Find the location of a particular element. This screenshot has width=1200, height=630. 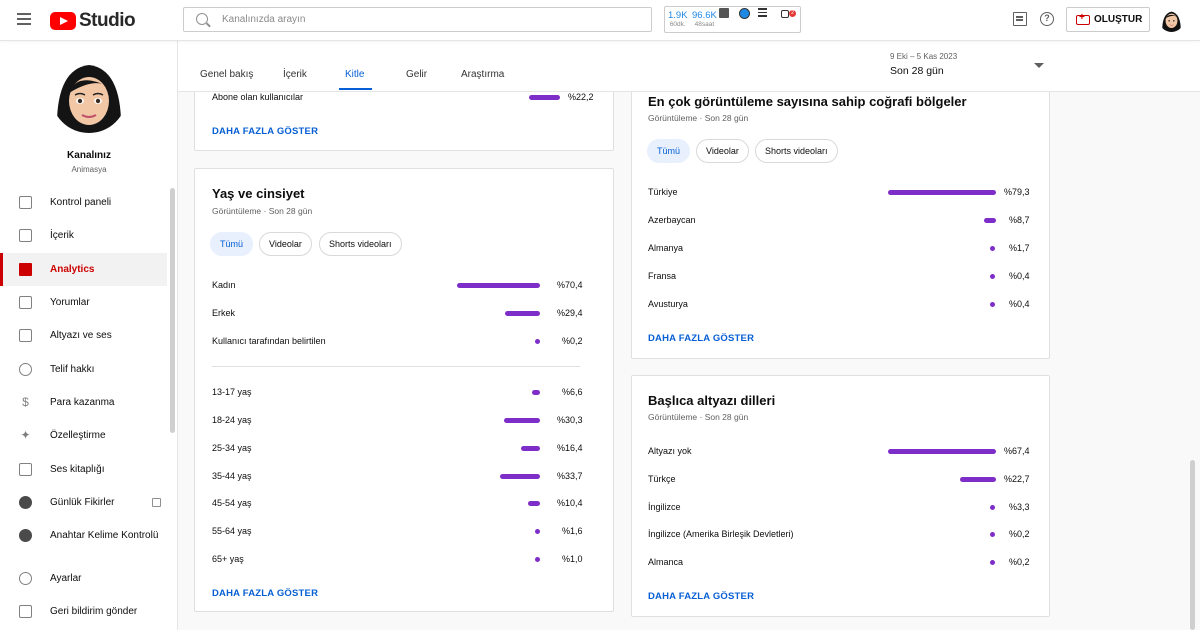

sidebar-item-audio-library: Ses kitaplığı is located at coordinates (83, 469).